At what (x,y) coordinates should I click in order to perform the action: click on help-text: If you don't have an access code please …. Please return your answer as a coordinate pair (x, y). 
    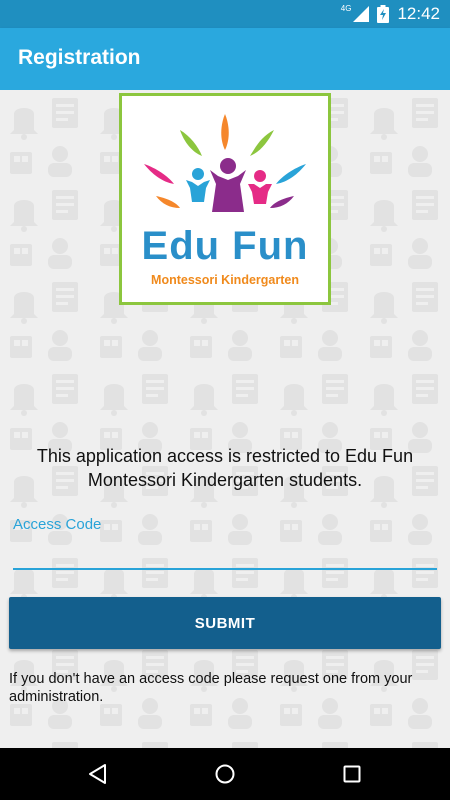
    Looking at the image, I should click on (211, 688).